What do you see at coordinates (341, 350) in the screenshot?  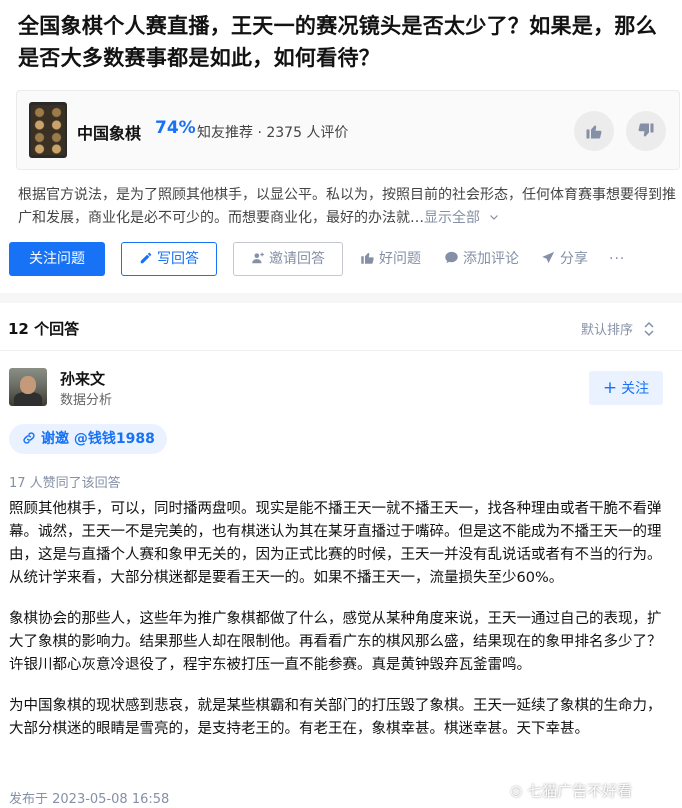 I see `divider` at bounding box center [341, 350].